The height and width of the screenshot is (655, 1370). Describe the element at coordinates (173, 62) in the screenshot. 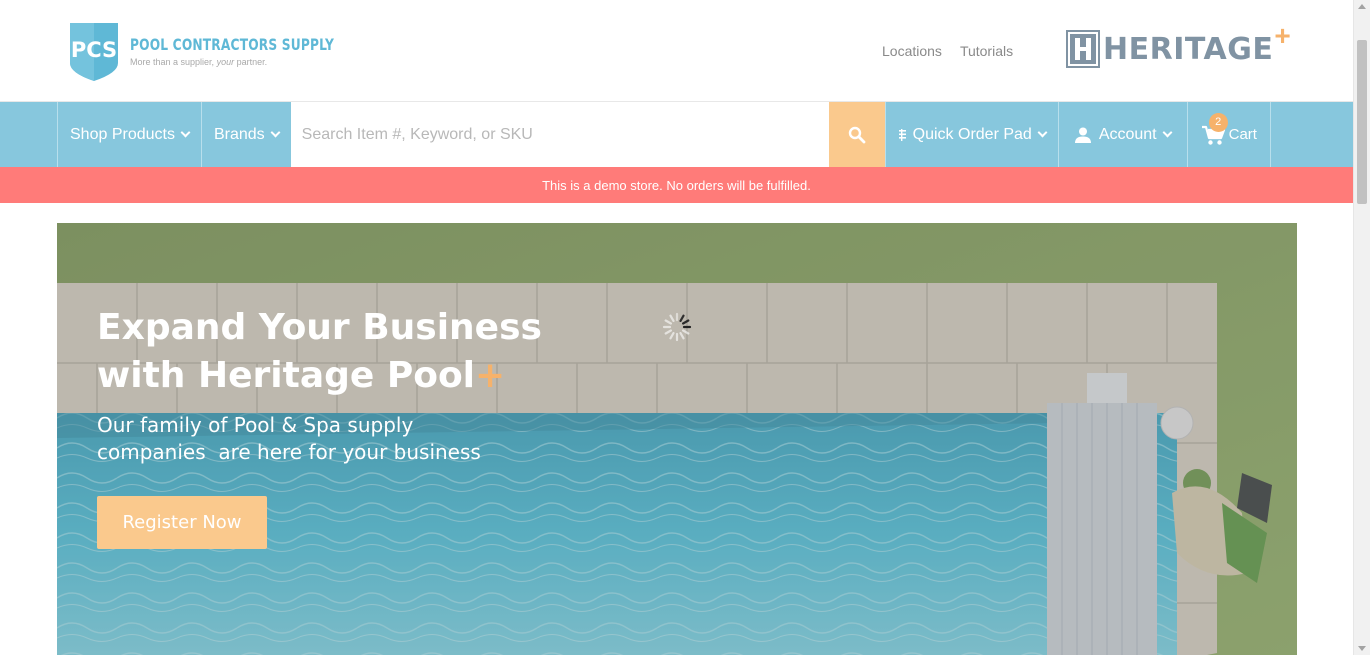

I see `pcs-tagline-start: More than a supplier,` at that location.